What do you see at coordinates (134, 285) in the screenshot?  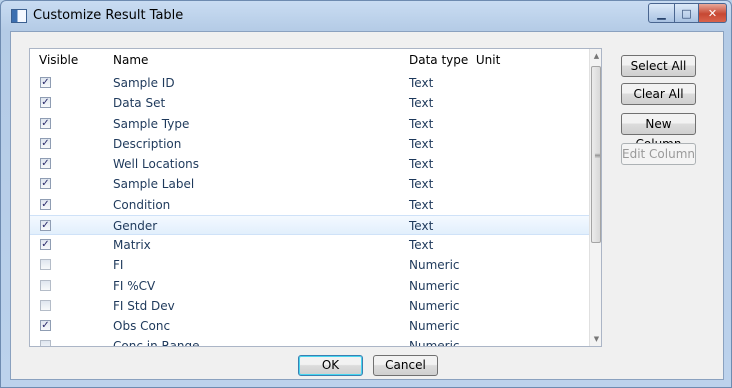 I see `column-name: FI %CV` at bounding box center [134, 285].